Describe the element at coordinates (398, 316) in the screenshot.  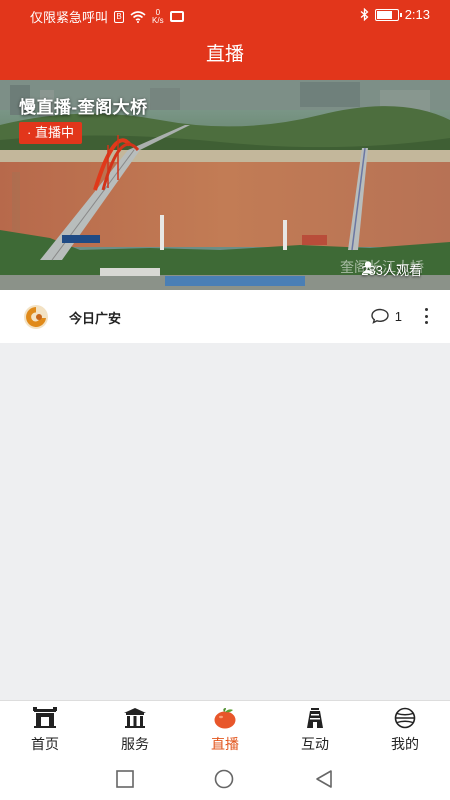
I see `comment-count: 1` at that location.